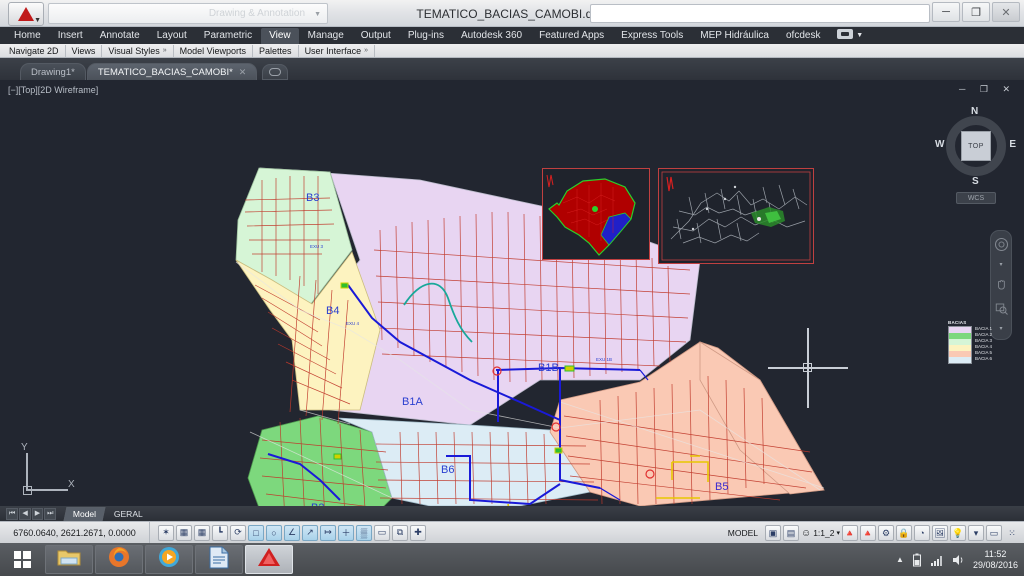  Describe the element at coordinates (917, 560) in the screenshot. I see `battery-icon` at that location.